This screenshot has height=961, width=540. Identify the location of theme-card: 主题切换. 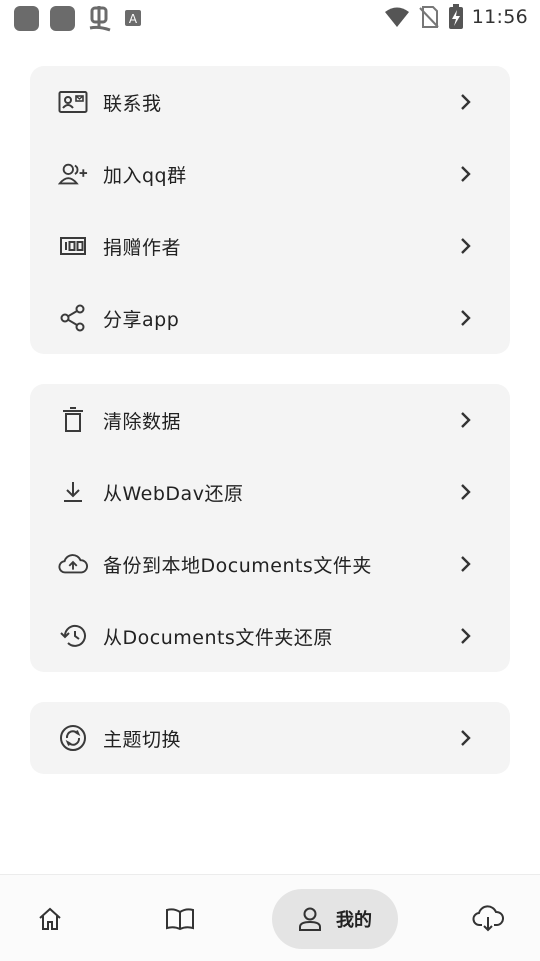
(270, 738).